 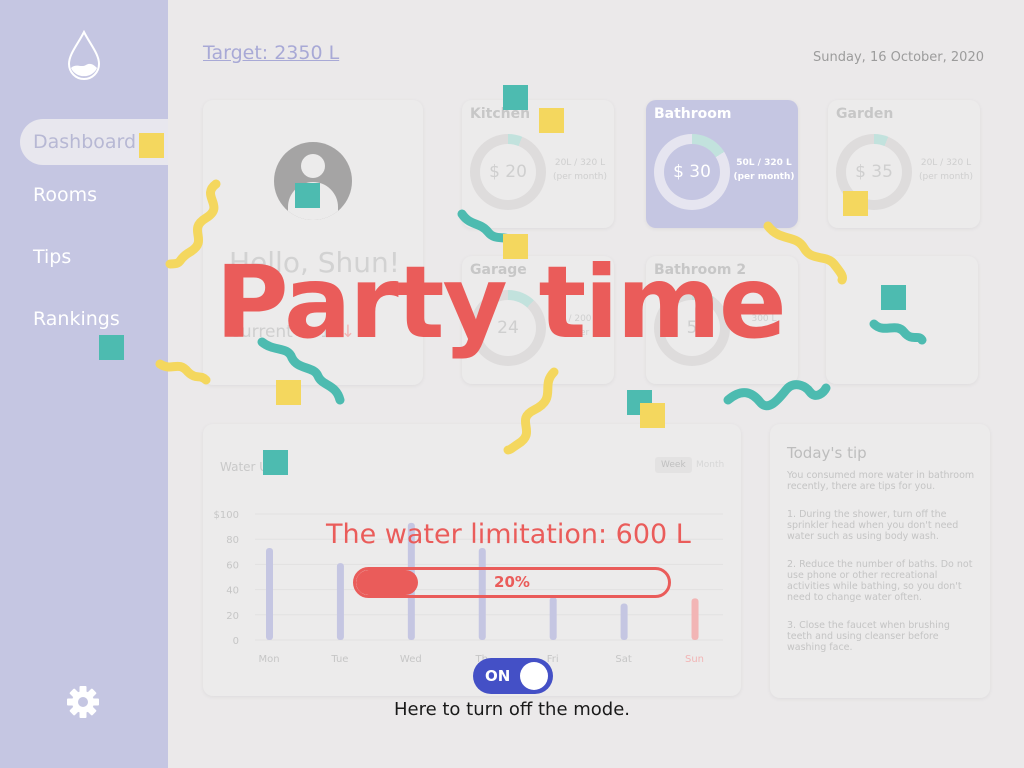 I want to click on toggle-label: ON, so click(x=498, y=676).